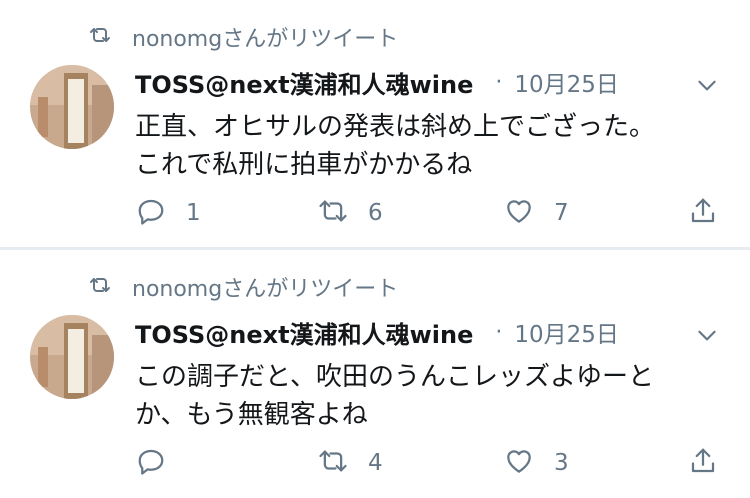 This screenshot has width=750, height=498. Describe the element at coordinates (536, 463) in the screenshot. I see `like-button: 3` at that location.